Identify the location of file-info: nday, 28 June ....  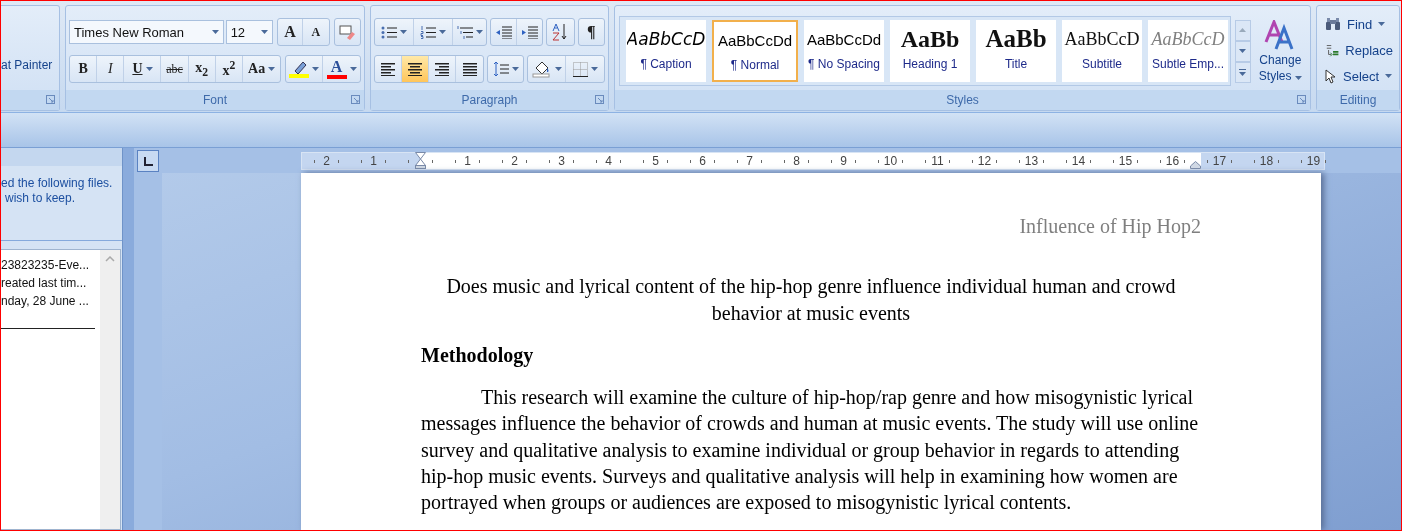
(45, 301).